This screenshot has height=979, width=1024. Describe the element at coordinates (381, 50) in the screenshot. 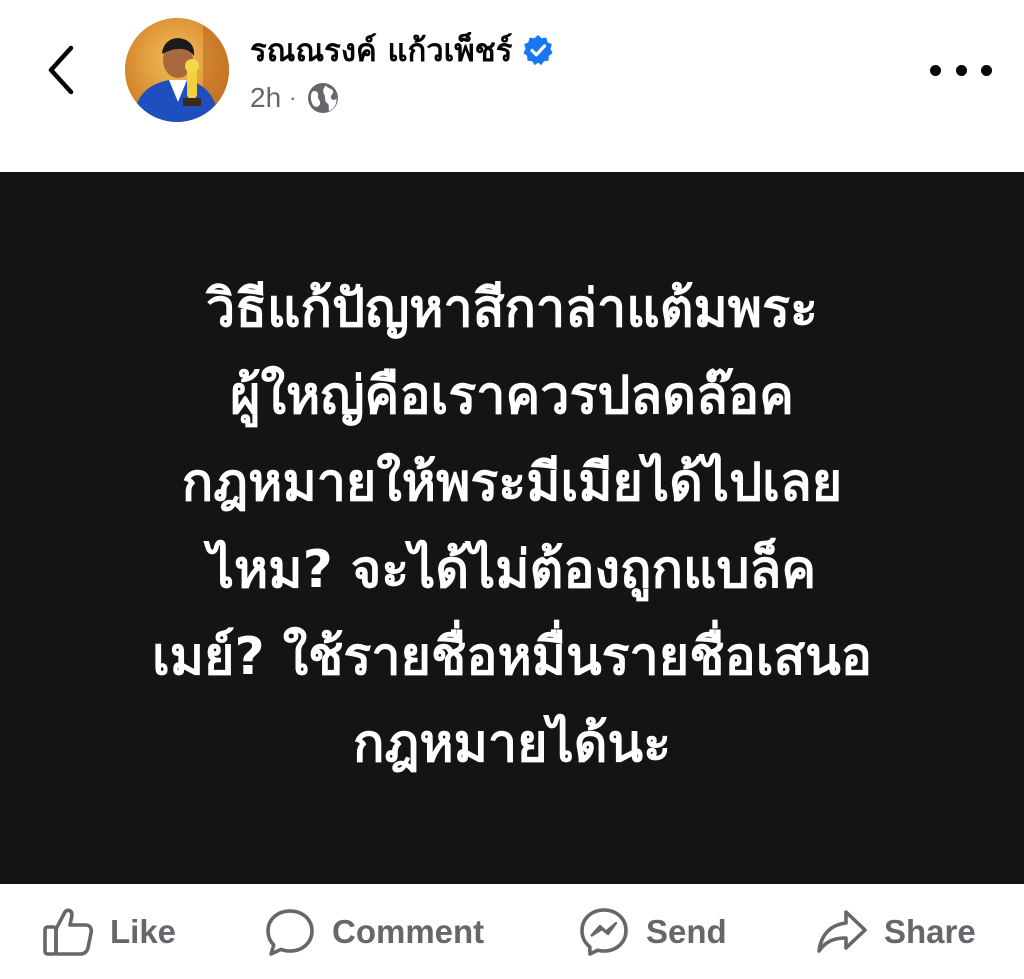

I see `author-name: รณณรงค์ แก้วเพ็ชร์` at that location.